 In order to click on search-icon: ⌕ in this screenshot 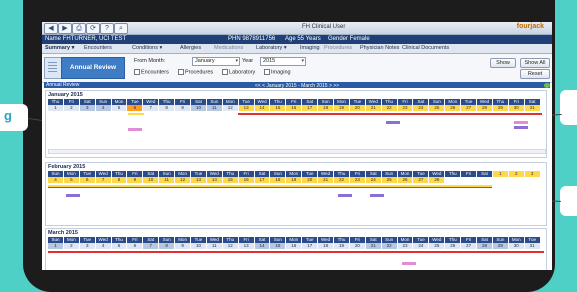, I will do `click(121, 28)`.